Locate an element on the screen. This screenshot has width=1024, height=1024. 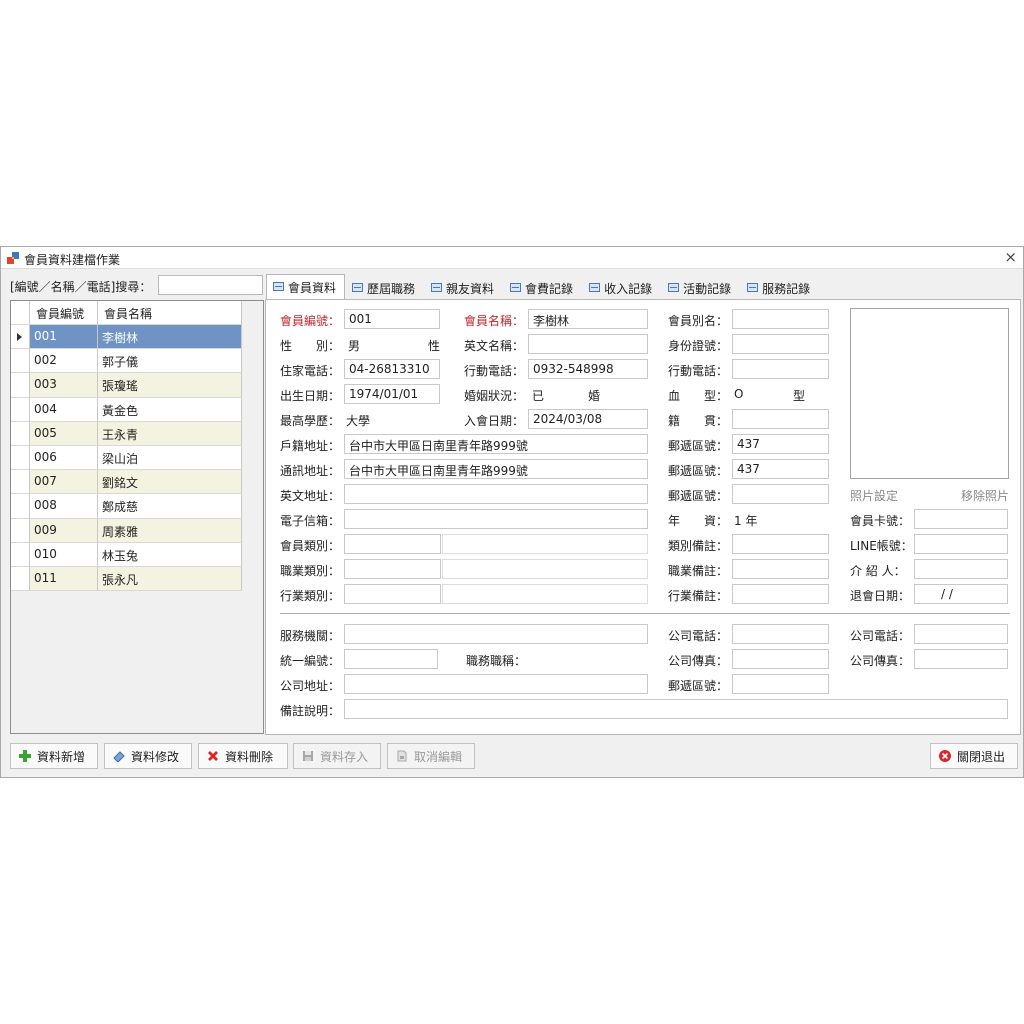
search-input is located at coordinates (210, 285).